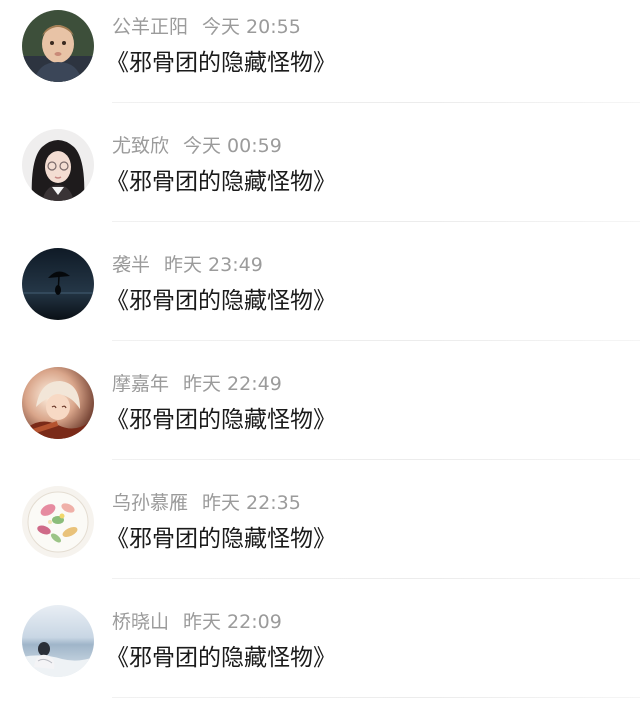  What do you see at coordinates (232, 622) in the screenshot?
I see `timestamp: 昨天 22:09` at bounding box center [232, 622].